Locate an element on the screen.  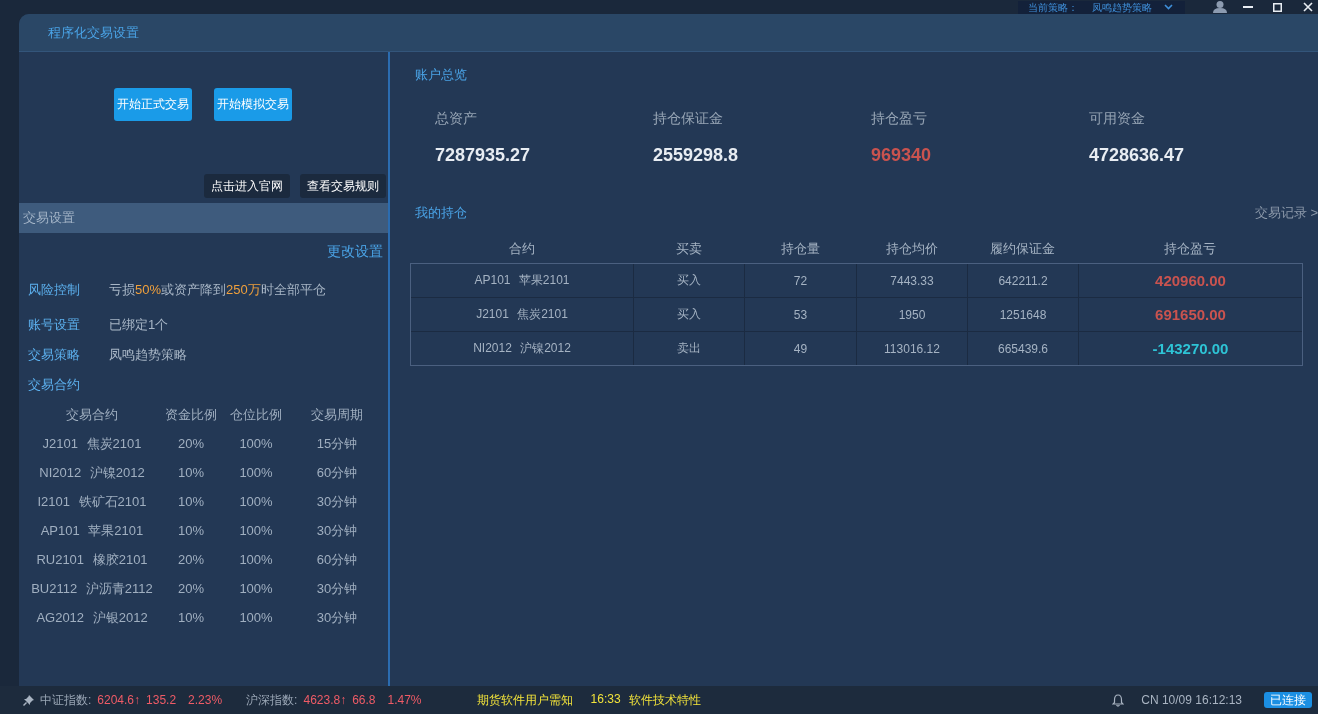
ticker-time: 16:33 is located at coordinates (605, 699).